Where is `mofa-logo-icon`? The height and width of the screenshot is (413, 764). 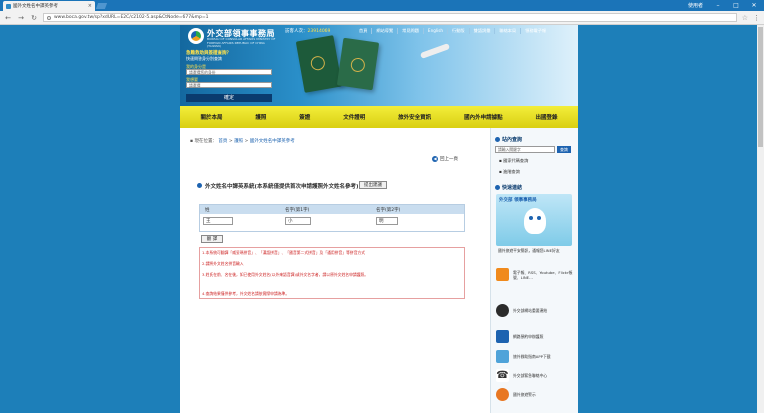 mofa-logo-icon is located at coordinates (502, 310).